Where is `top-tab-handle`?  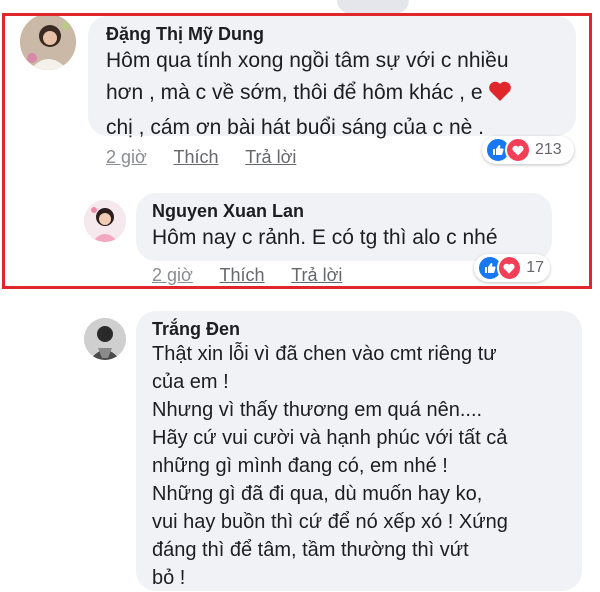
top-tab-handle is located at coordinates (373, 7).